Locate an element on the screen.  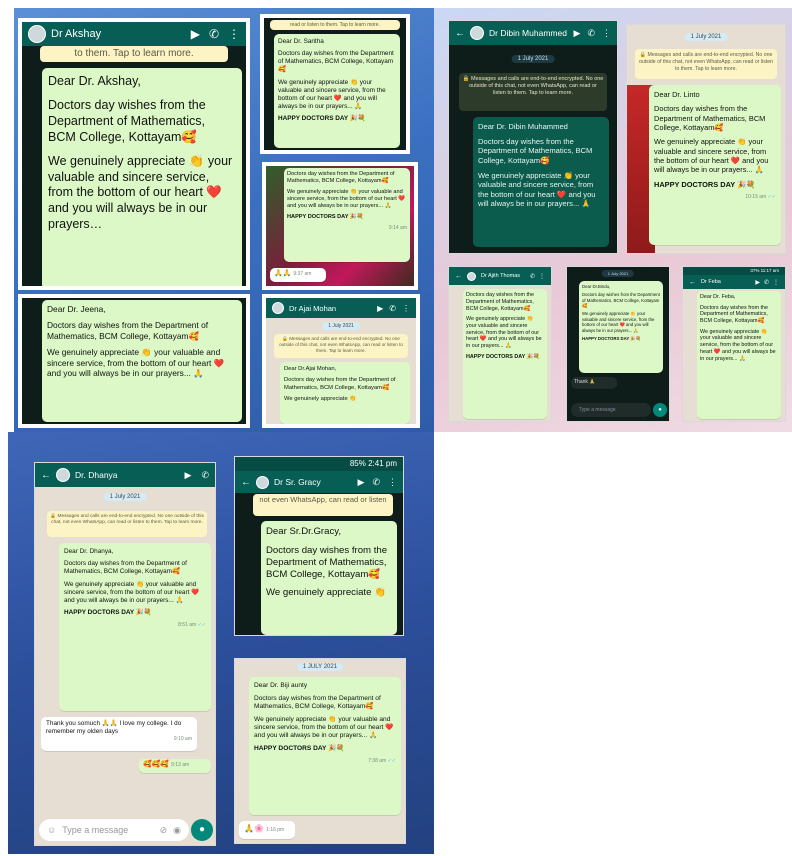
contact-name: Dr Sr. Gracy is located at coordinates (313, 482).